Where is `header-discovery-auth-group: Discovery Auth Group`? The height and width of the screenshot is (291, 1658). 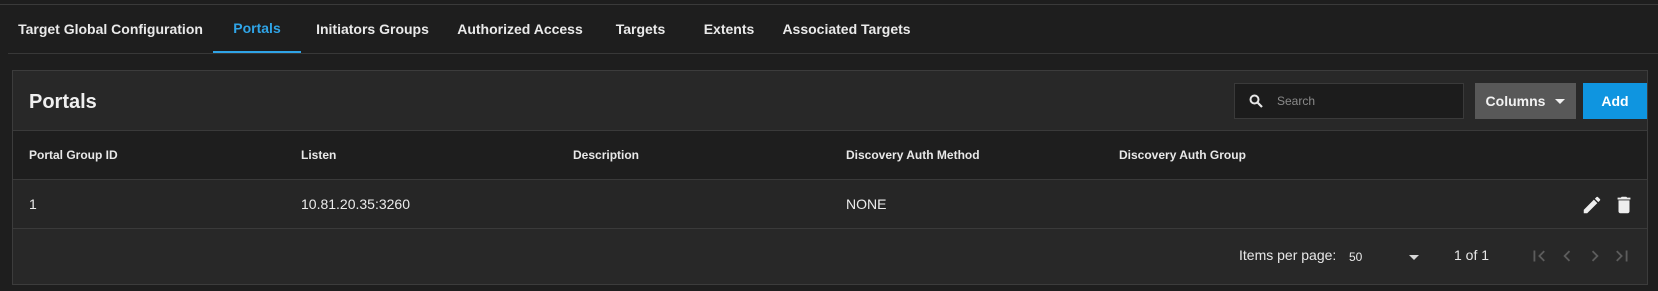
header-discovery-auth-group: Discovery Auth Group is located at coordinates (1182, 155).